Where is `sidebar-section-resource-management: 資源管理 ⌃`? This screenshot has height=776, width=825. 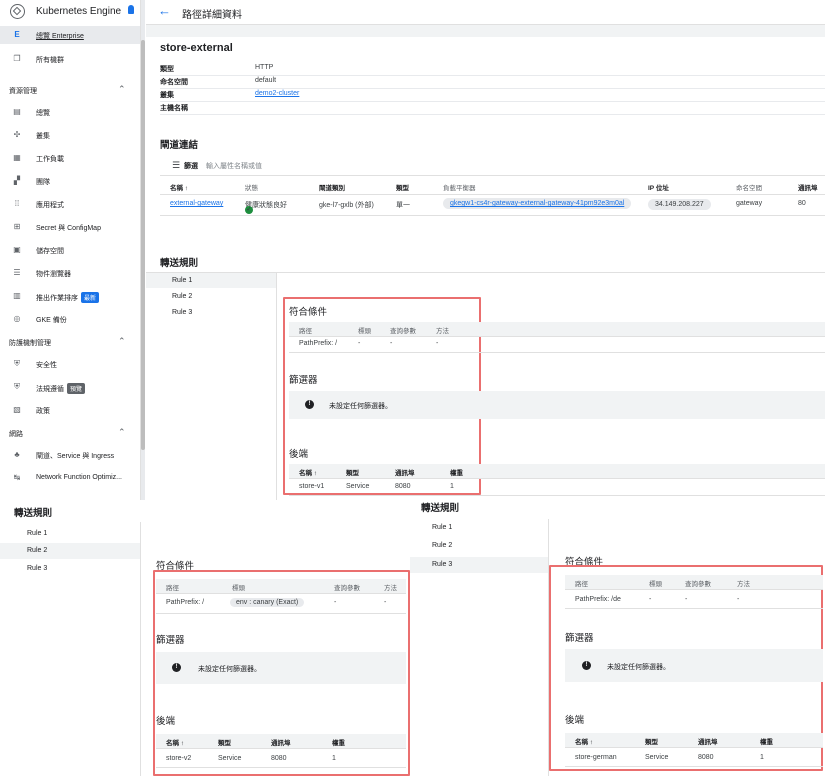 sidebar-section-resource-management: 資源管理 ⌃ is located at coordinates (70, 90).